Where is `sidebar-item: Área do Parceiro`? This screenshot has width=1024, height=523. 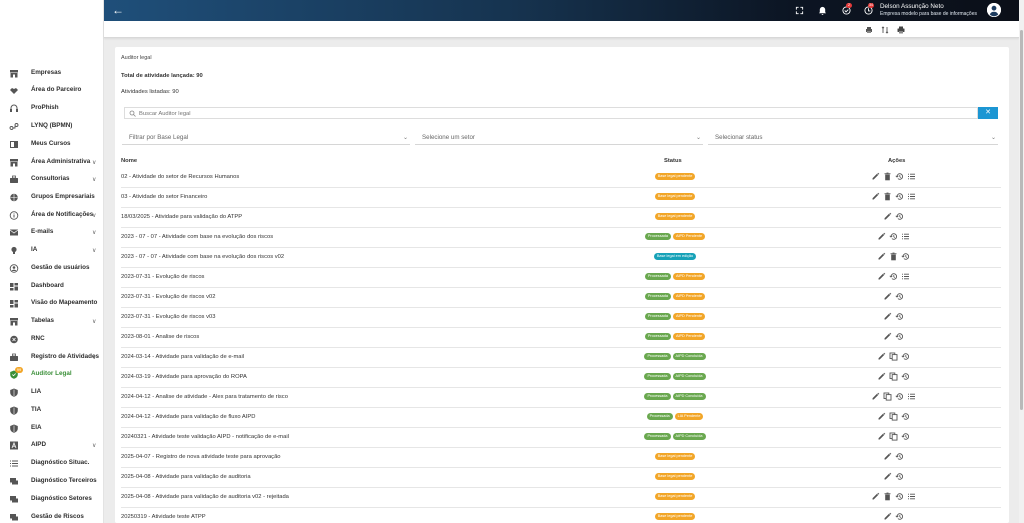
sidebar-item: Área do Parceiro is located at coordinates (52, 90).